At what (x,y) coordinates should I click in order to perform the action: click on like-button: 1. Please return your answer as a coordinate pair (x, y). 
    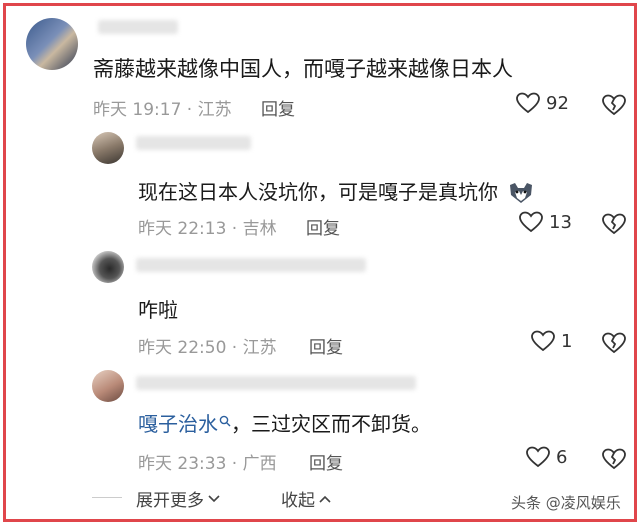
    Looking at the image, I should click on (551, 341).